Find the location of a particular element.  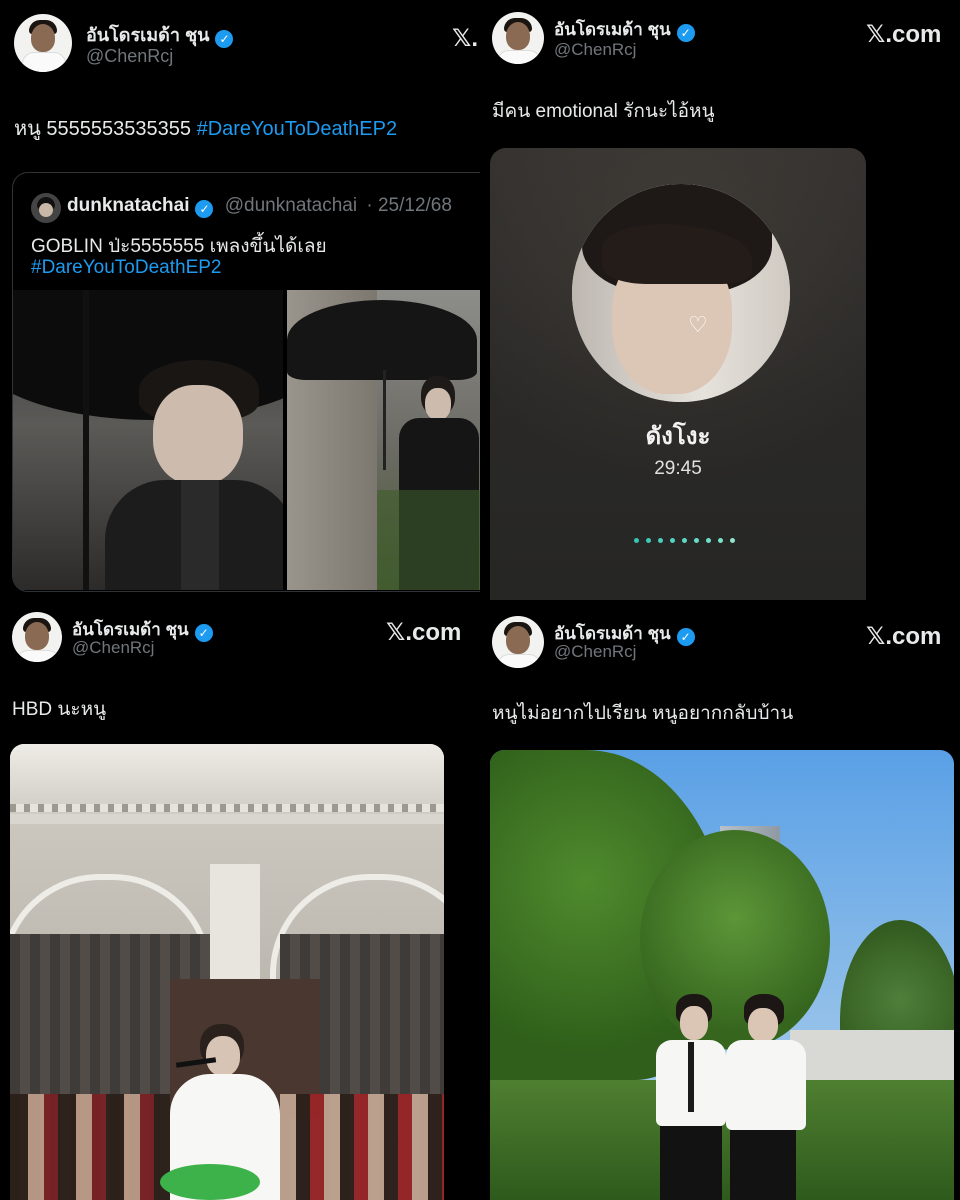

call-status-dots-icon is located at coordinates (684, 541).